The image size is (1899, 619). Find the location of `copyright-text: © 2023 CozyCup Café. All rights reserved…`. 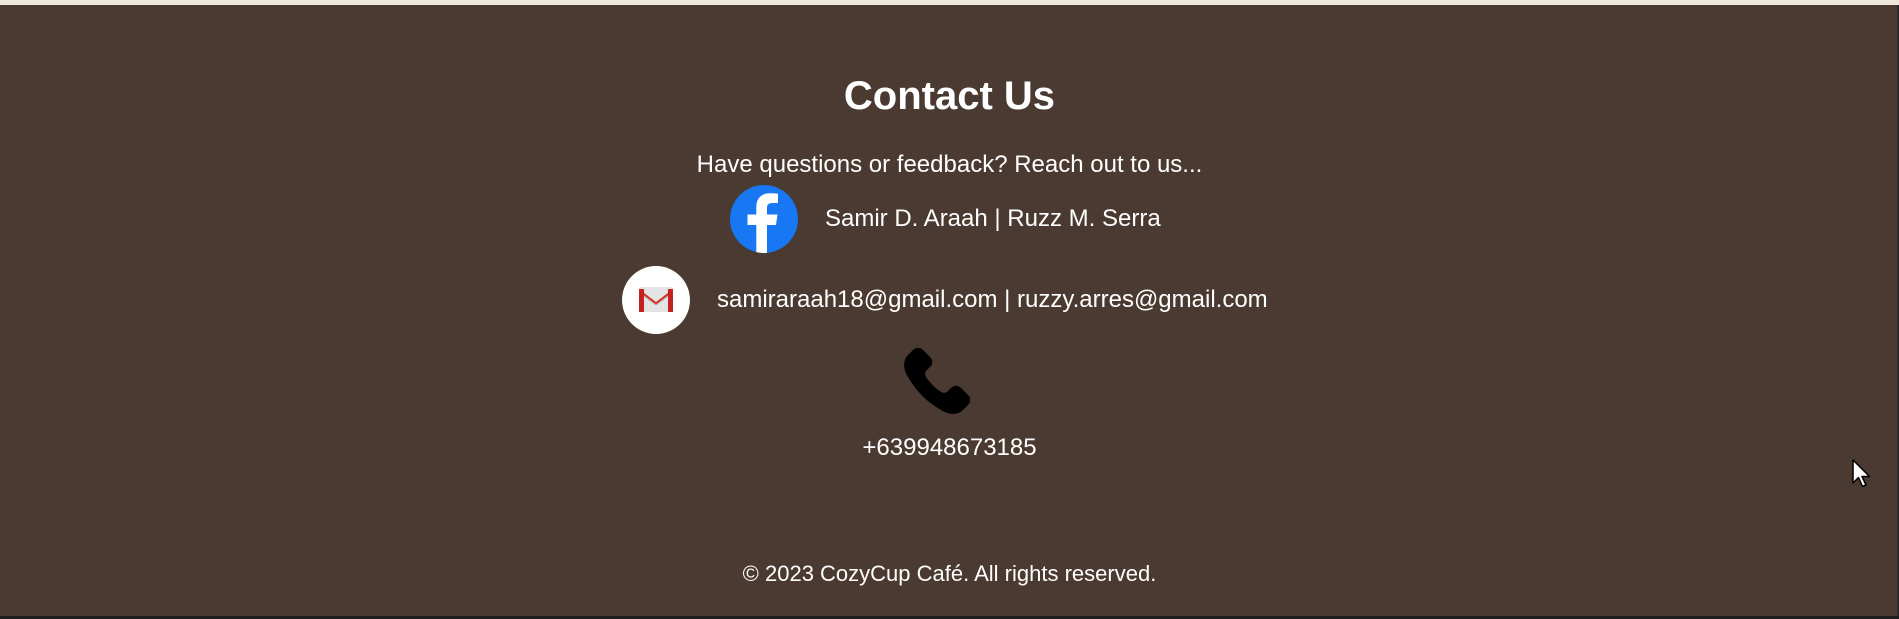

copyright-text: © 2023 CozyCup Café. All rights reserved… is located at coordinates (949, 573).